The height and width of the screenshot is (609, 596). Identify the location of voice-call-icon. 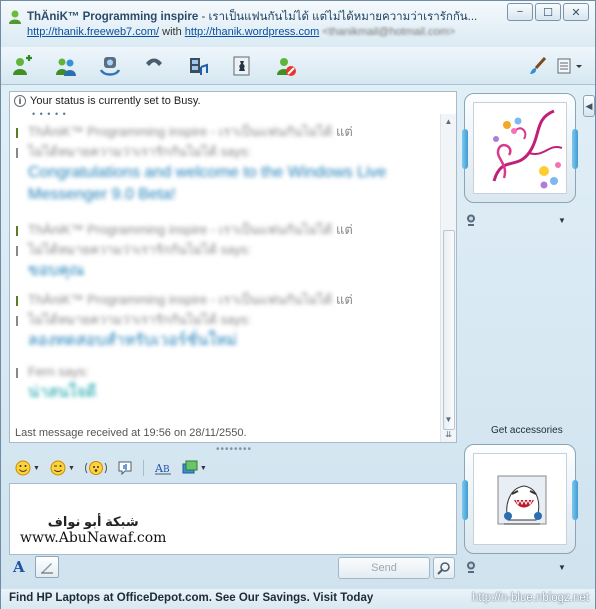
(154, 66).